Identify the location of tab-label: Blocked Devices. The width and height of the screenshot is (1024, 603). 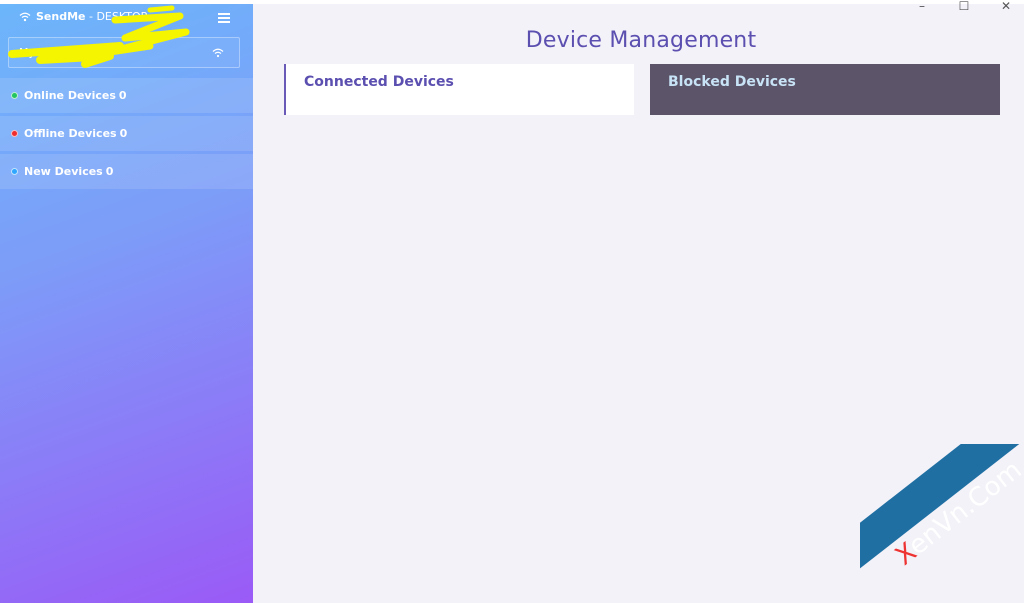
(732, 82).